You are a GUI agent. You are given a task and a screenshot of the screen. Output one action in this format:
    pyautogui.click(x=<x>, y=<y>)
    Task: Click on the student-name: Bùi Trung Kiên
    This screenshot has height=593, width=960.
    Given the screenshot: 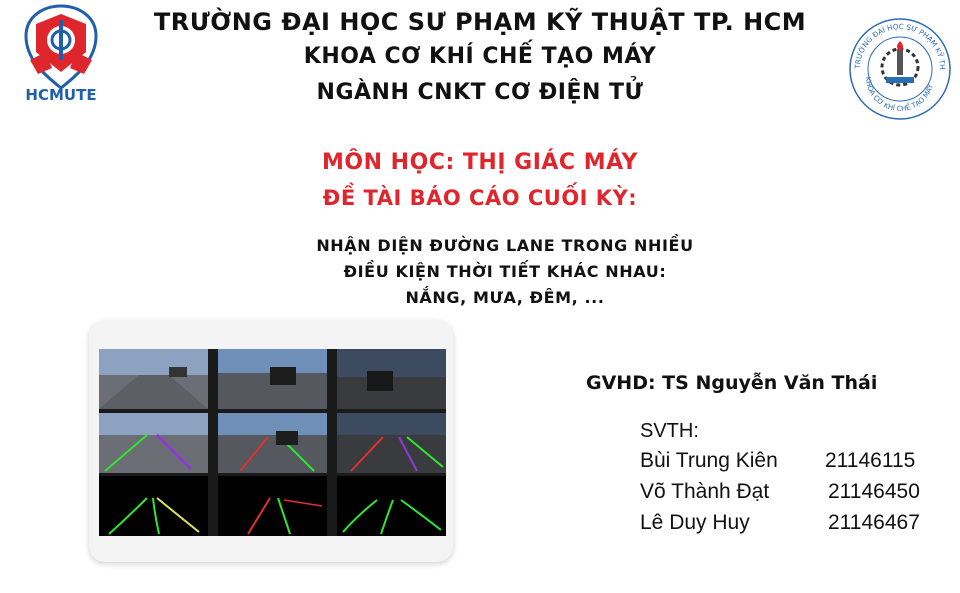 What is the action you would take?
    pyautogui.click(x=709, y=460)
    